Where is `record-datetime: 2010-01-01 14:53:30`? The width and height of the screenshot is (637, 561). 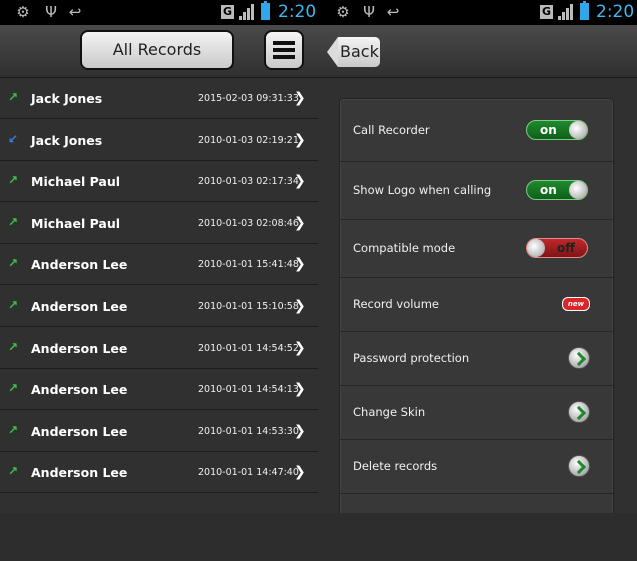 record-datetime: 2010-01-01 14:53:30 is located at coordinates (248, 431).